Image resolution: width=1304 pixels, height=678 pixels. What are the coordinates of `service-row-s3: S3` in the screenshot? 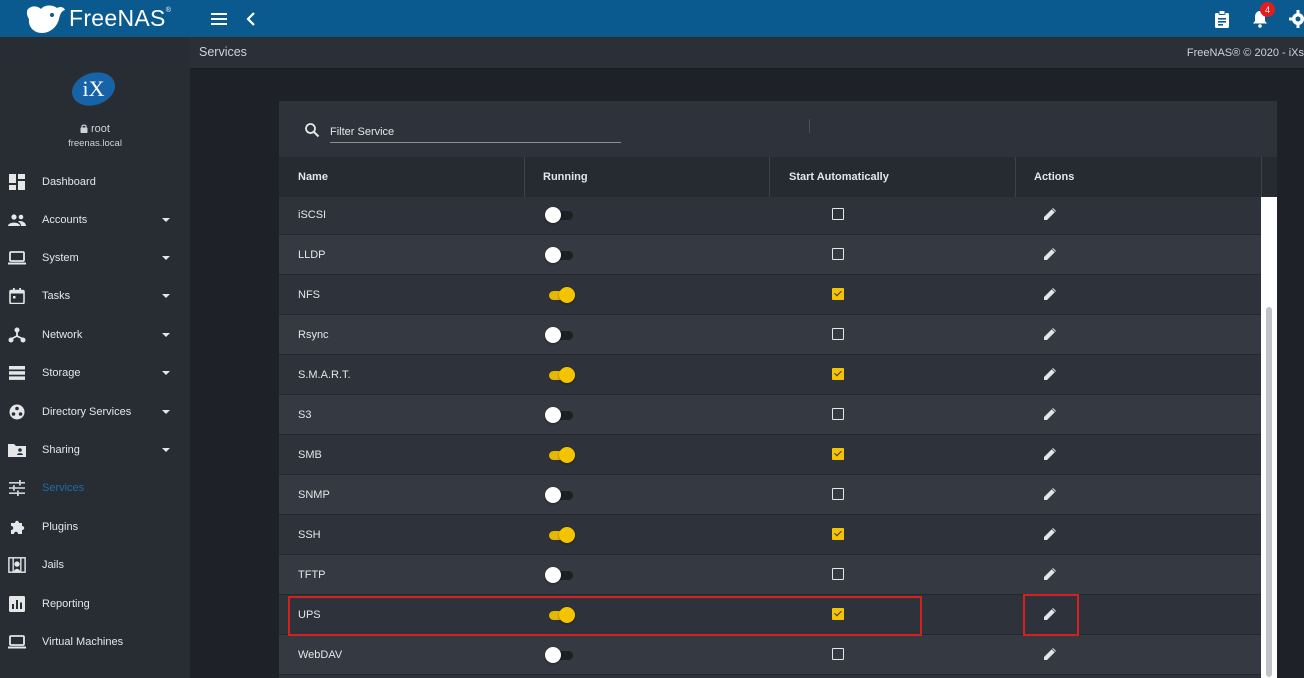 It's located at (770, 415).